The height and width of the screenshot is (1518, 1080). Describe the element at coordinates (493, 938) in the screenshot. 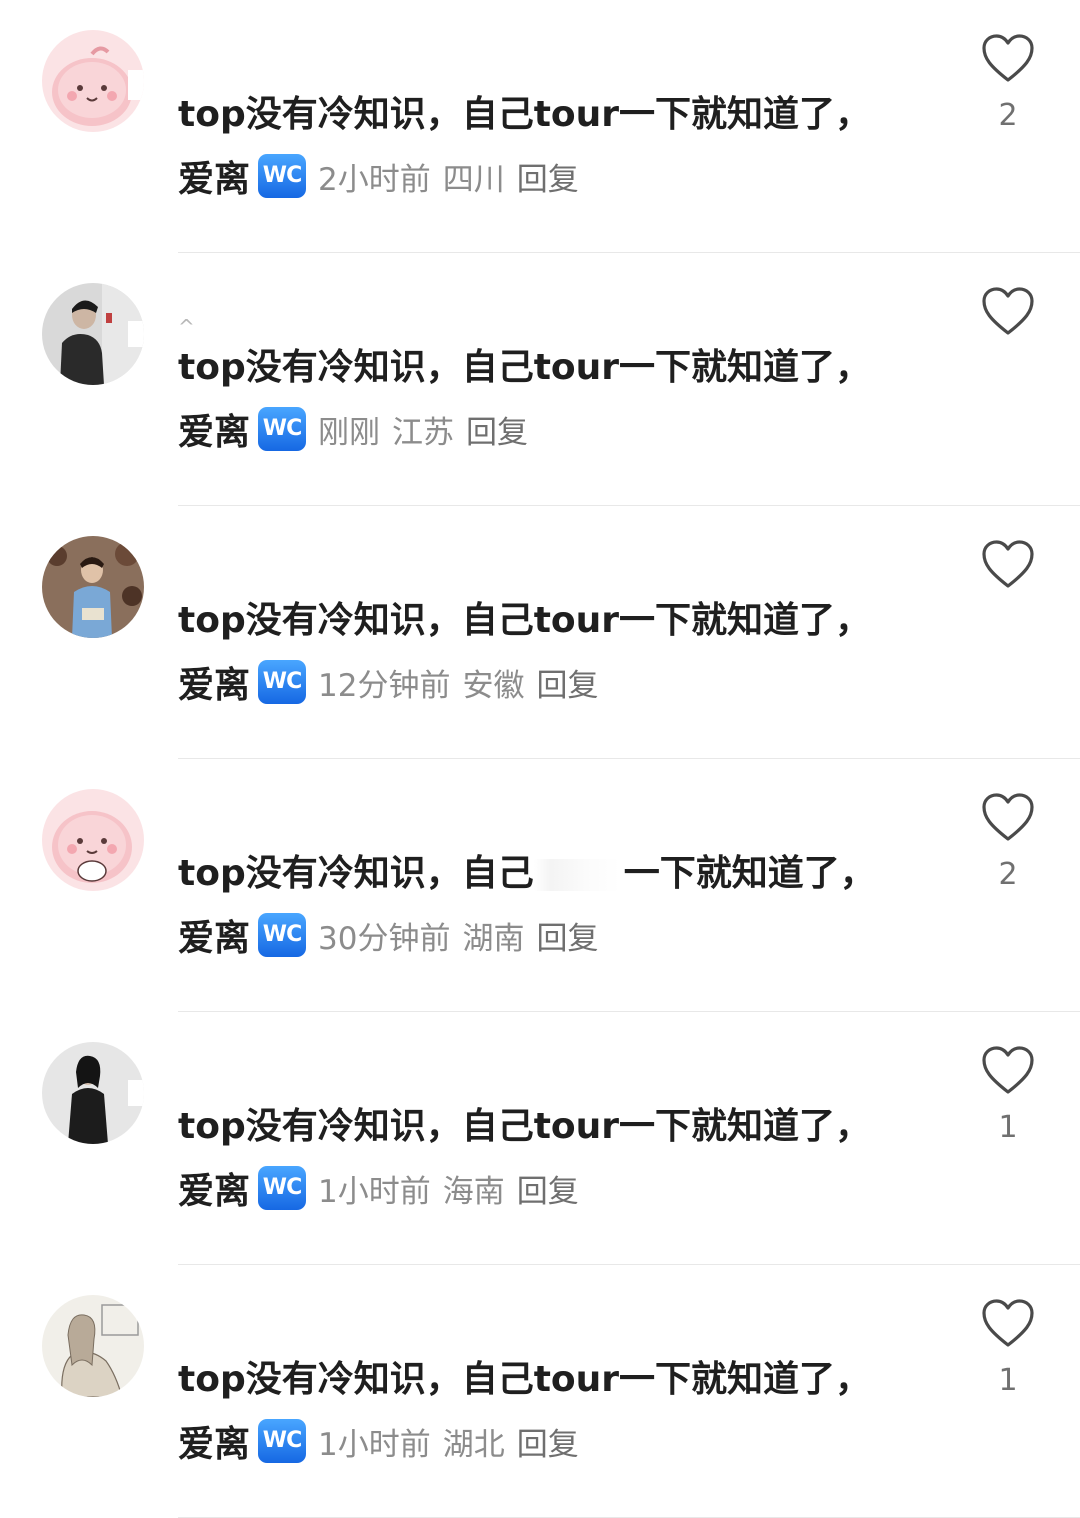

I see `comment-location: 湖南` at that location.